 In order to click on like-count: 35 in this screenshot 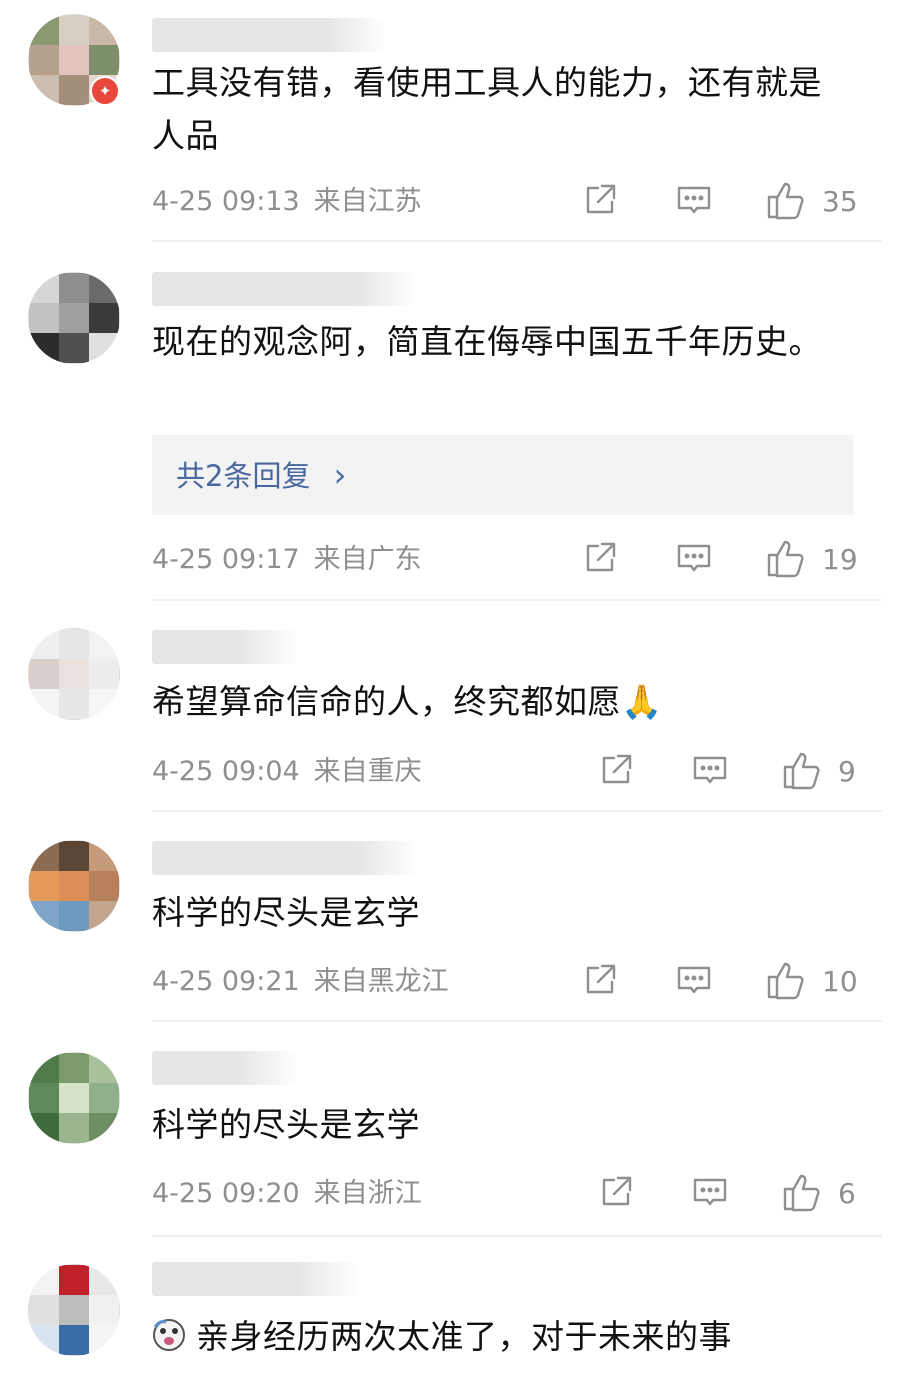, I will do `click(840, 201)`.